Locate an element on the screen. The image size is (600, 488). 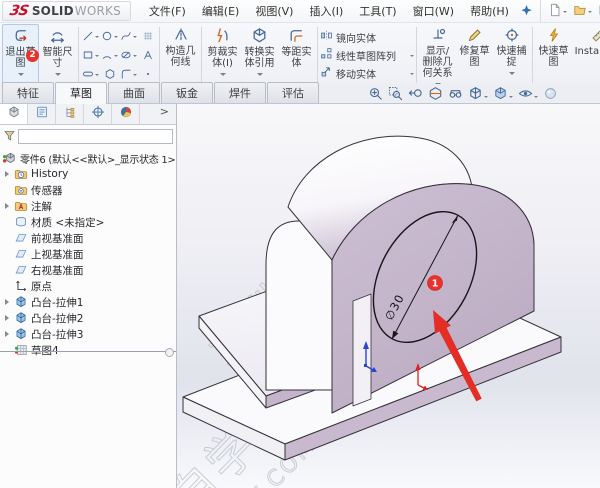
exit-sketch-dropdown is located at coordinates (21, 76).